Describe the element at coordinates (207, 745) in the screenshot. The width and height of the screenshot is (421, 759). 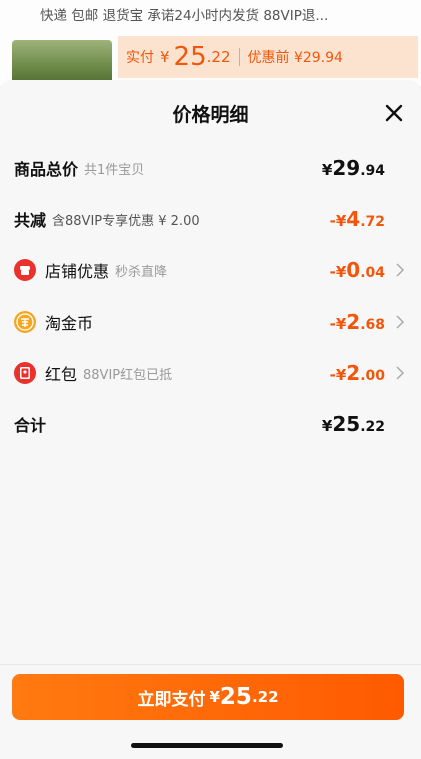
I see `home-indicator` at that location.